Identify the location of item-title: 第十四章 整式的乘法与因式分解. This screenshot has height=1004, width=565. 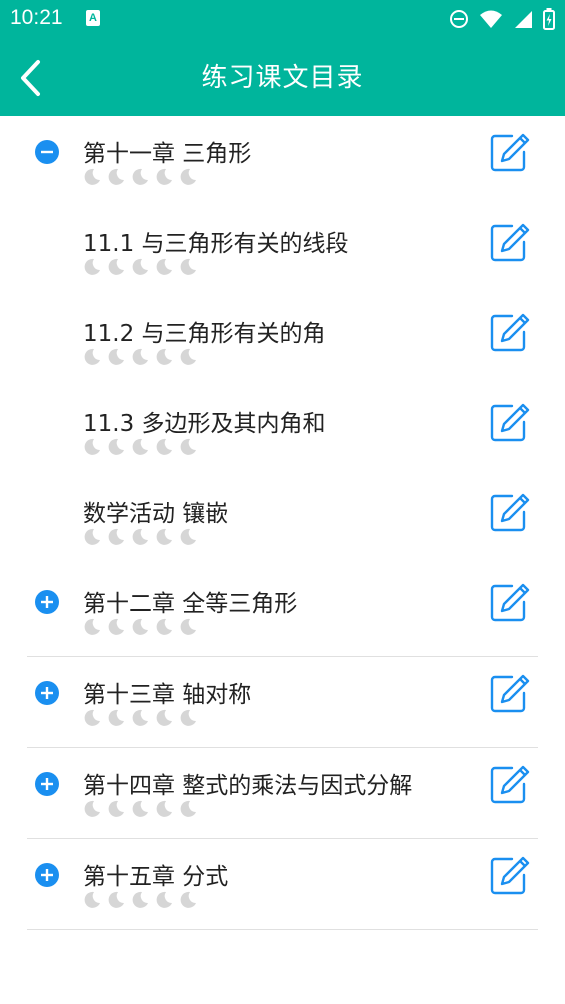
(248, 786).